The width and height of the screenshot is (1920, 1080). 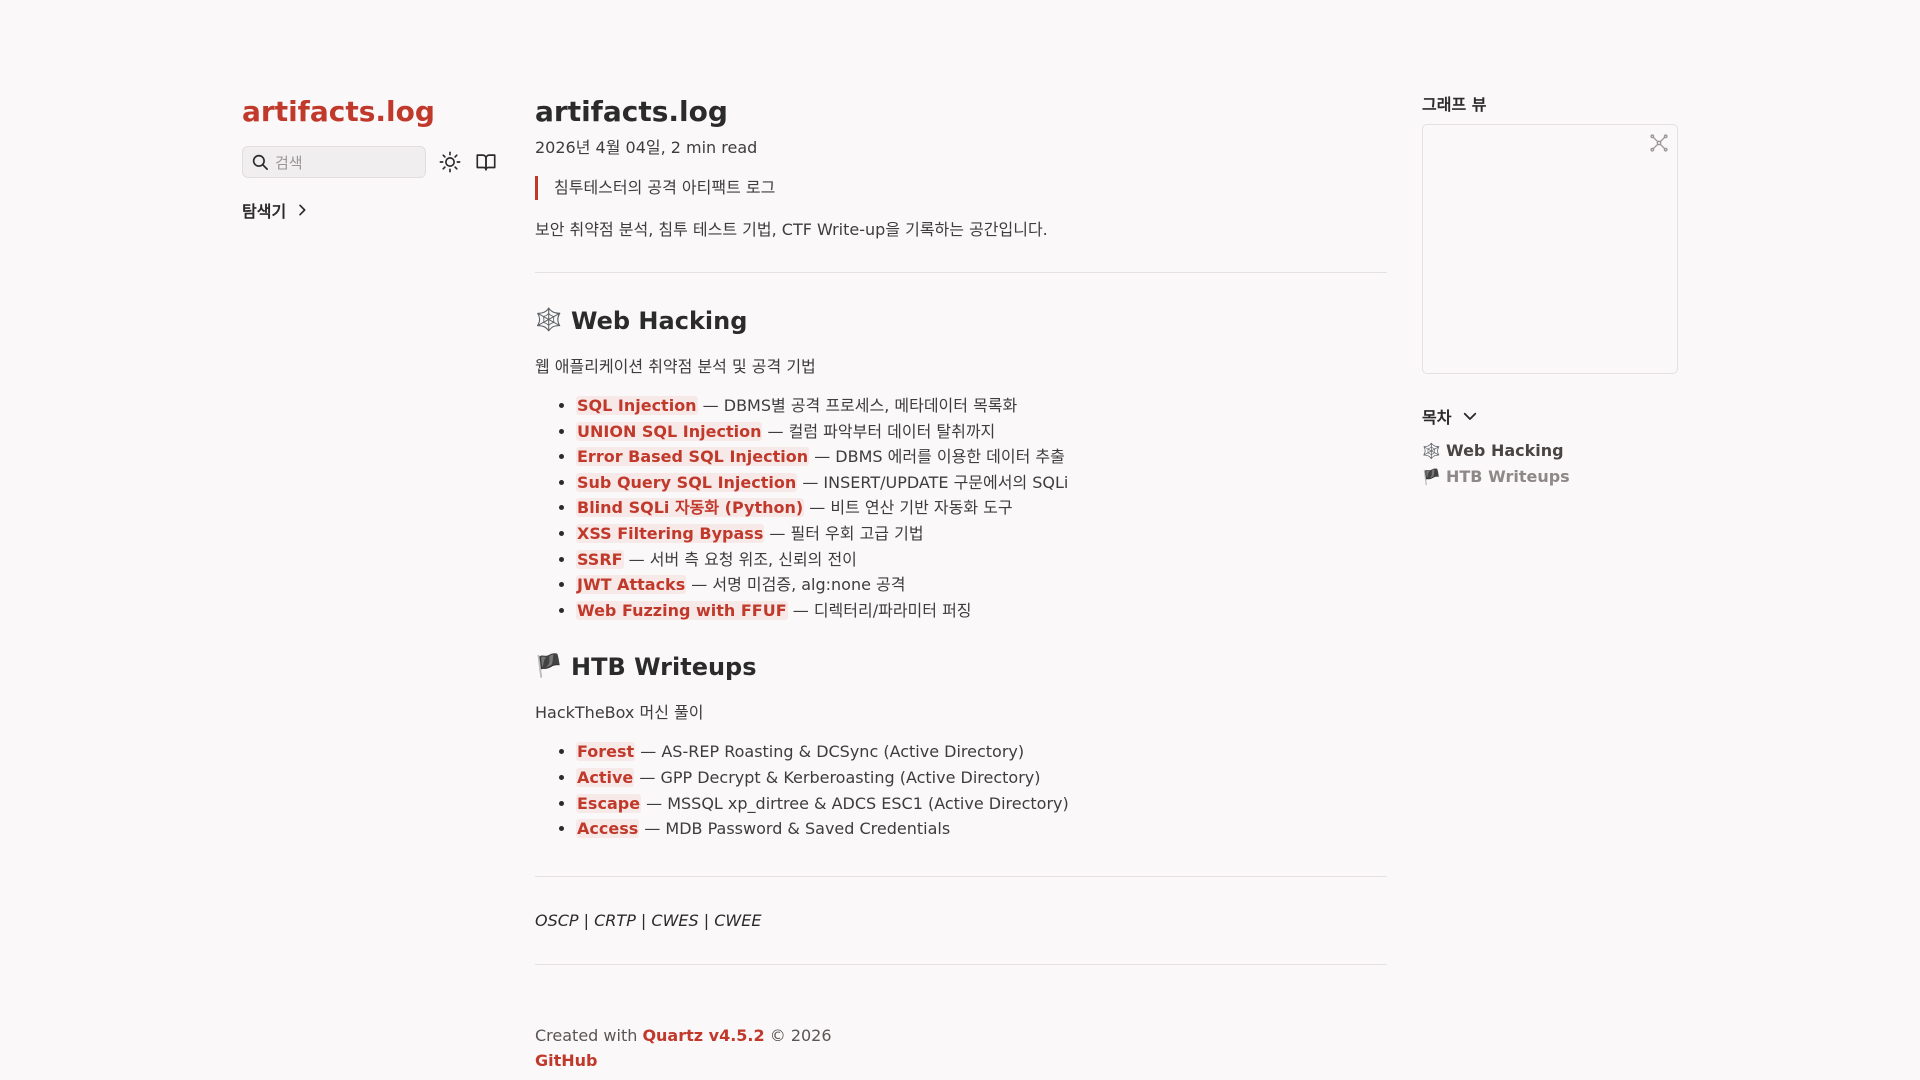 What do you see at coordinates (682, 610) in the screenshot?
I see `note-link: Web Fuzzing with FFUF` at bounding box center [682, 610].